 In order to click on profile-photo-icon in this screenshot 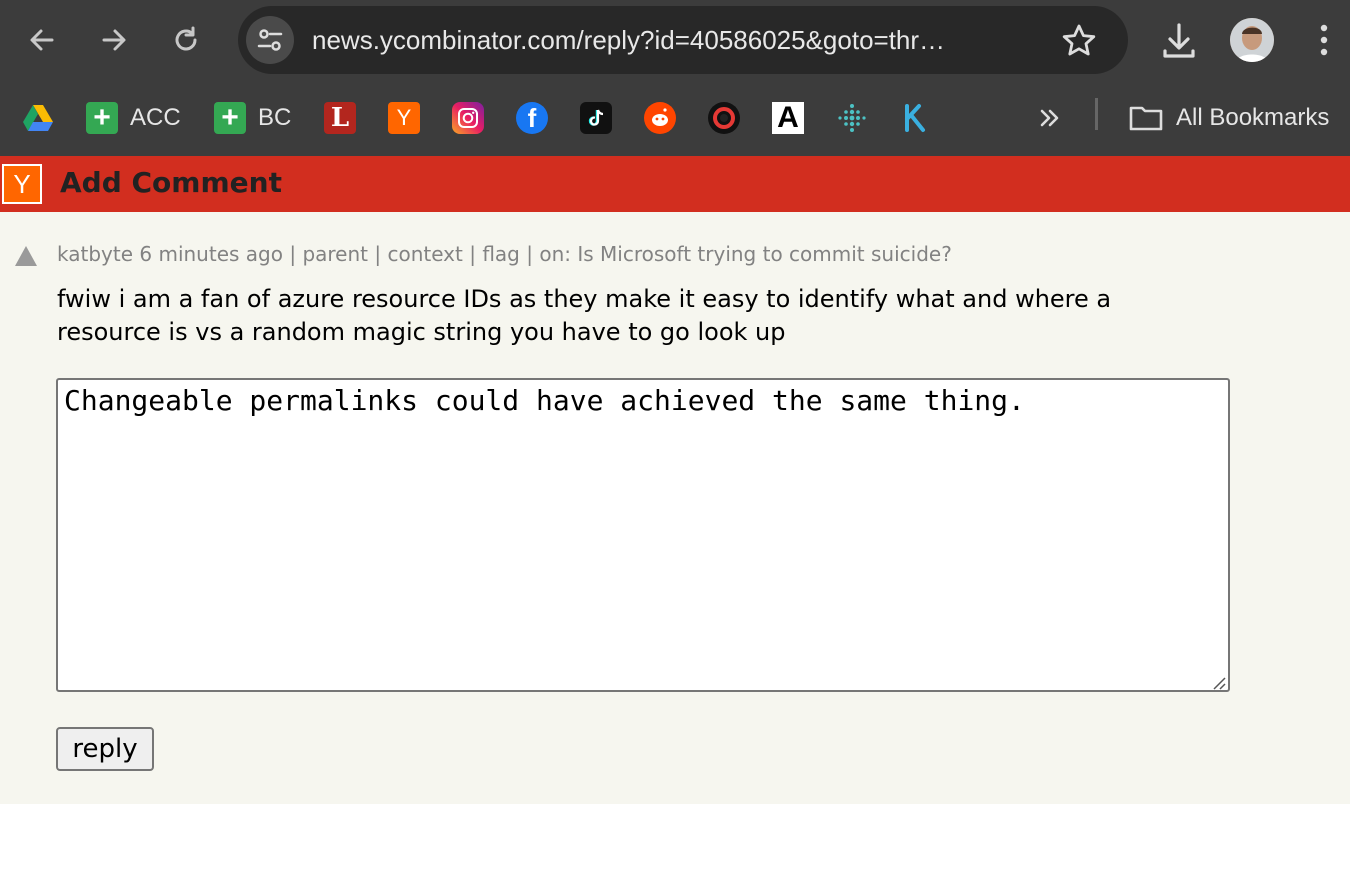, I will do `click(1252, 40)`.